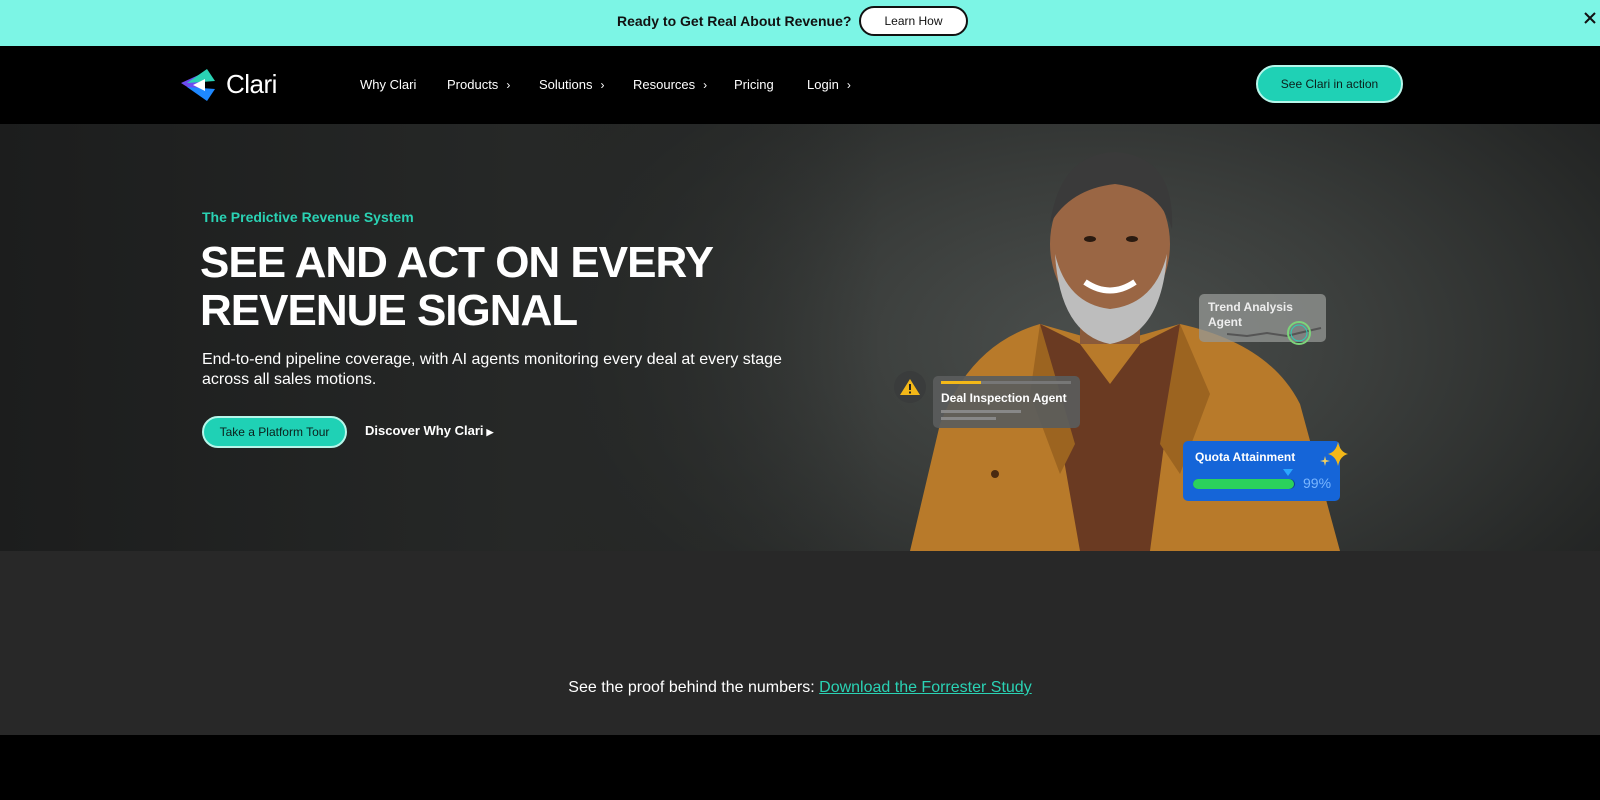 Image resolution: width=1600 pixels, height=800 pixels. What do you see at coordinates (1317, 483) in the screenshot?
I see `quota-percent: 99%` at bounding box center [1317, 483].